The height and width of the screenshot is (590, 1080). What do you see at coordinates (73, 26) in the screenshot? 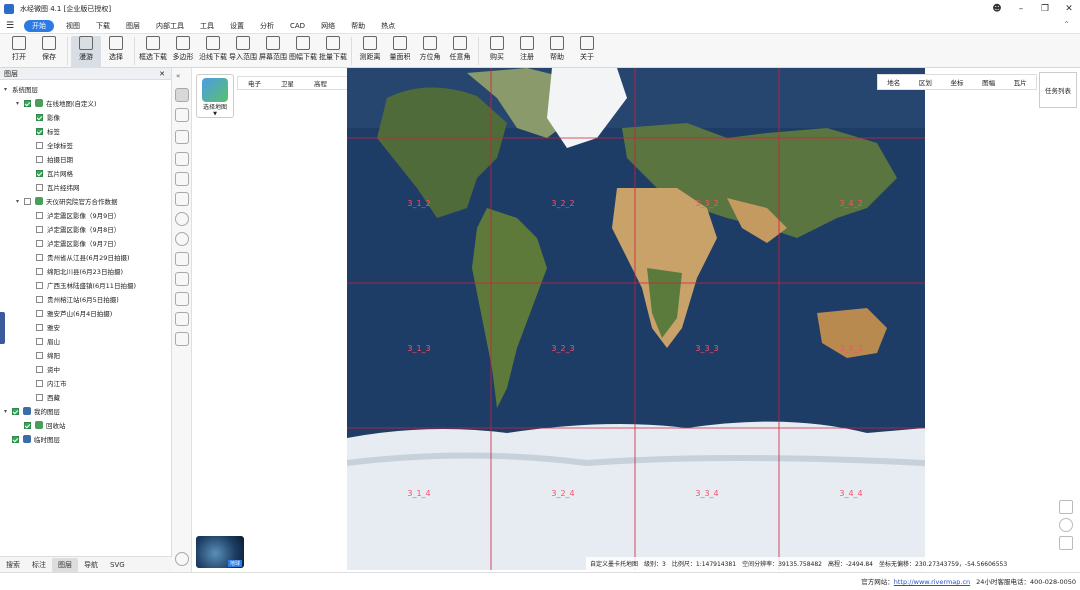
I see `menu-item-1: 视图` at bounding box center [73, 26].